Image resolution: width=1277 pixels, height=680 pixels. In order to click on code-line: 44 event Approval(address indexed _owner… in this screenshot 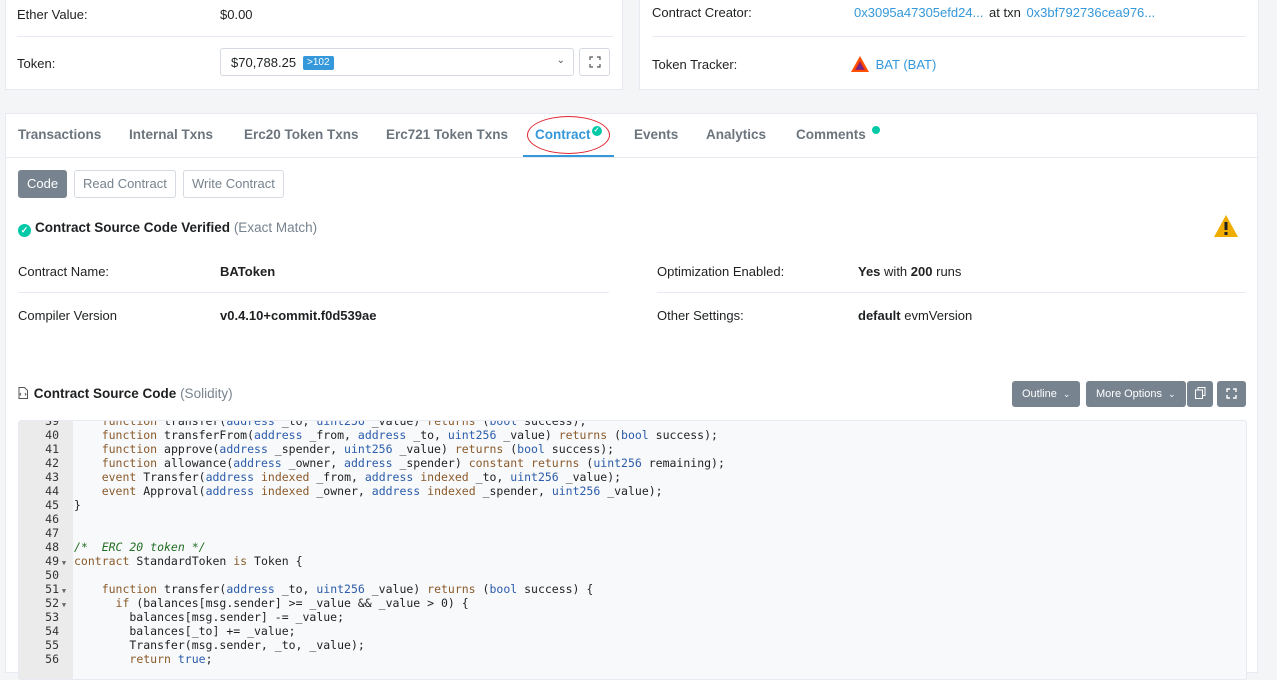, I will do `click(619, 491)`.